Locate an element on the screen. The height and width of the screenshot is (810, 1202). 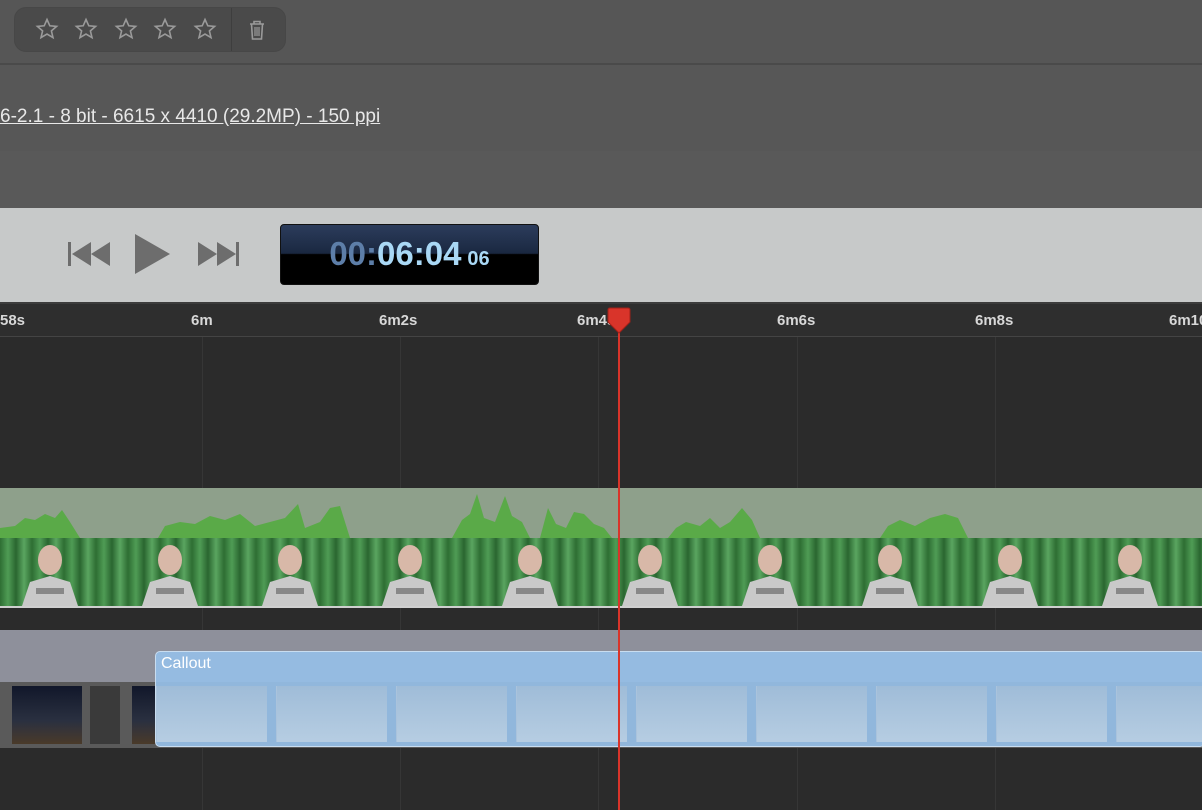
playhead-handle is located at coordinates (619, 320).